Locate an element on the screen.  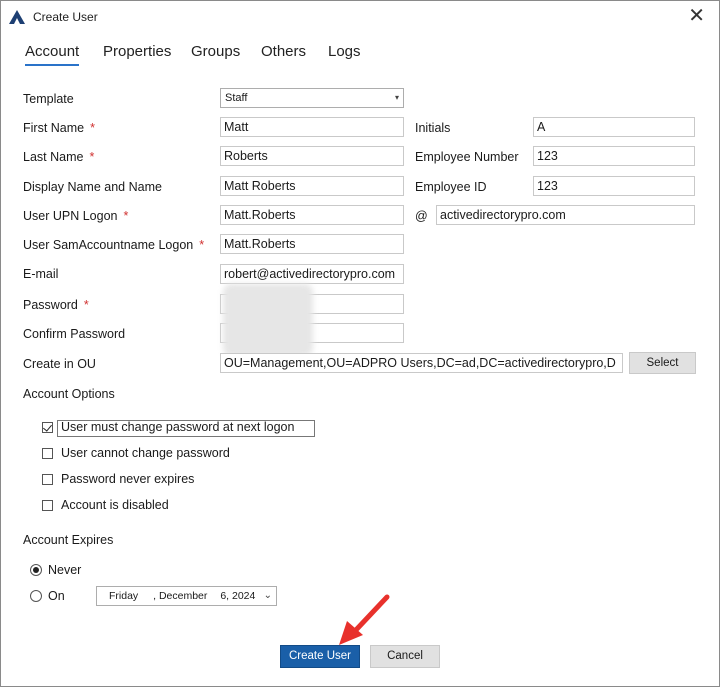
employee-id-label: Employee ID is located at coordinates (451, 187).